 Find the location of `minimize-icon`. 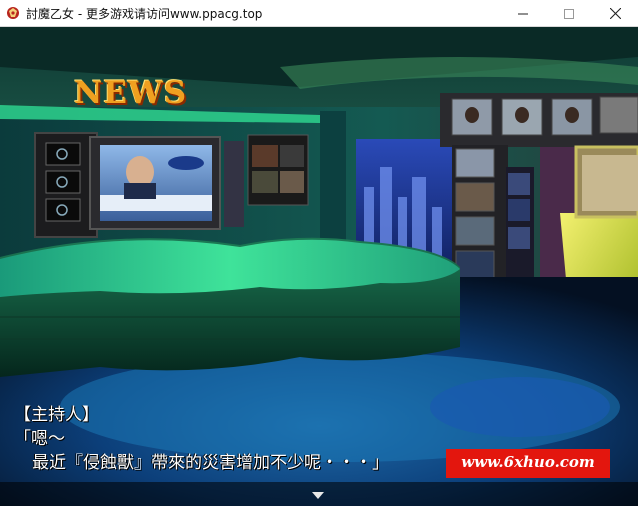

minimize-icon is located at coordinates (523, 13).